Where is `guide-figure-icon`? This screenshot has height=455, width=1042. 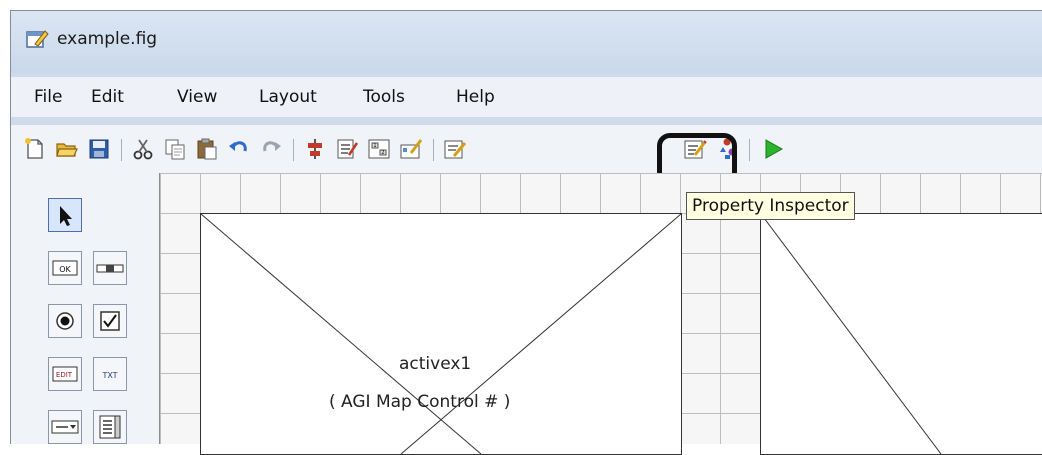
guide-figure-icon is located at coordinates (37, 39).